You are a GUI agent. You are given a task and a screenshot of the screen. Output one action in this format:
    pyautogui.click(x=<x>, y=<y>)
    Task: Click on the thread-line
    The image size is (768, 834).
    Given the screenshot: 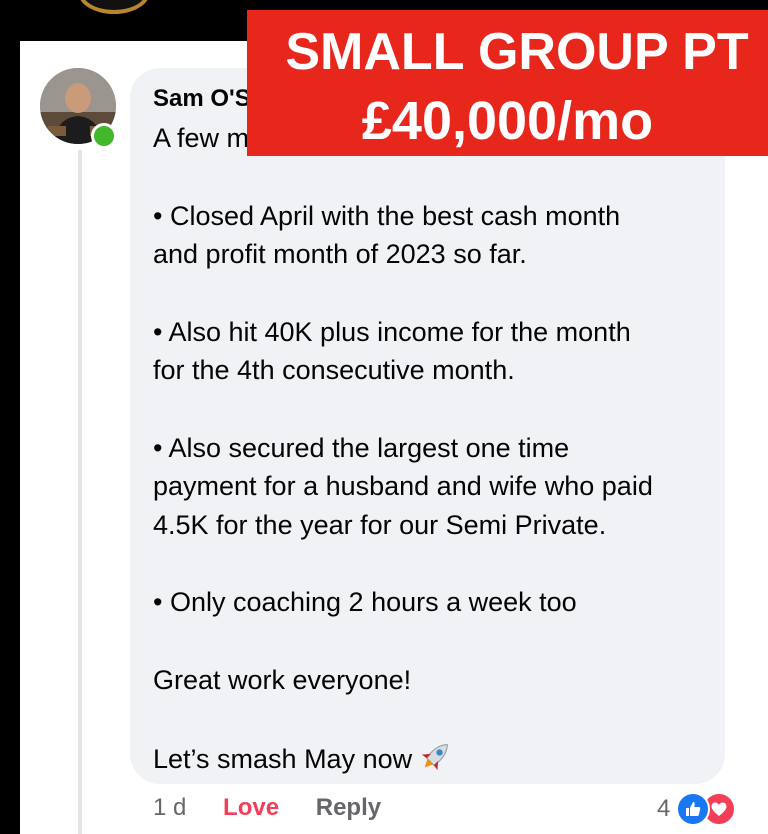 What is the action you would take?
    pyautogui.click(x=80, y=492)
    